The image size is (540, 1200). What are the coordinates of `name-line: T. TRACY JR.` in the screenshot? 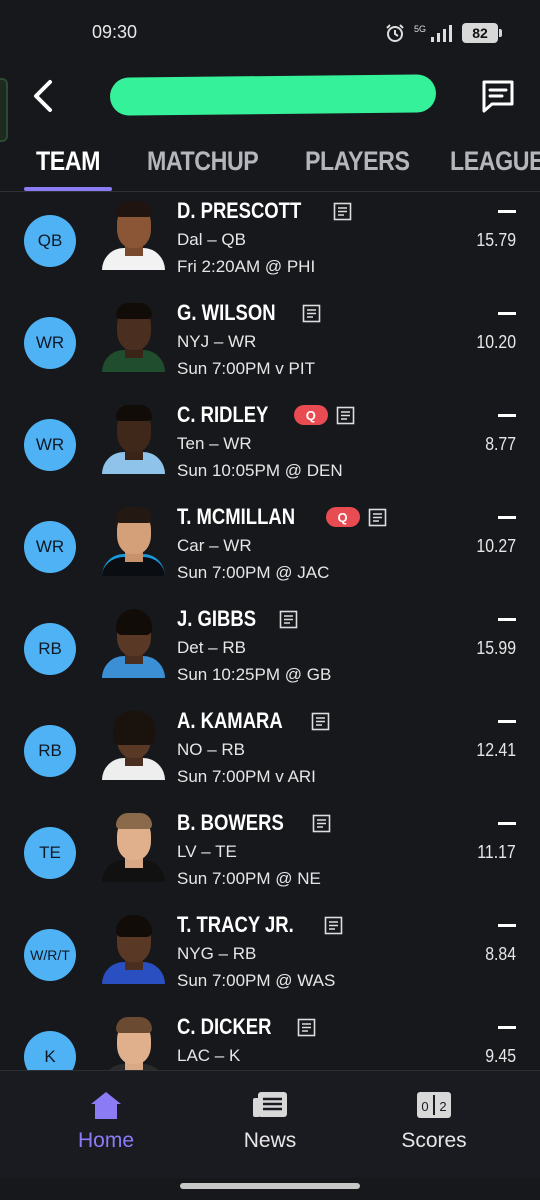 It's located at (260, 925).